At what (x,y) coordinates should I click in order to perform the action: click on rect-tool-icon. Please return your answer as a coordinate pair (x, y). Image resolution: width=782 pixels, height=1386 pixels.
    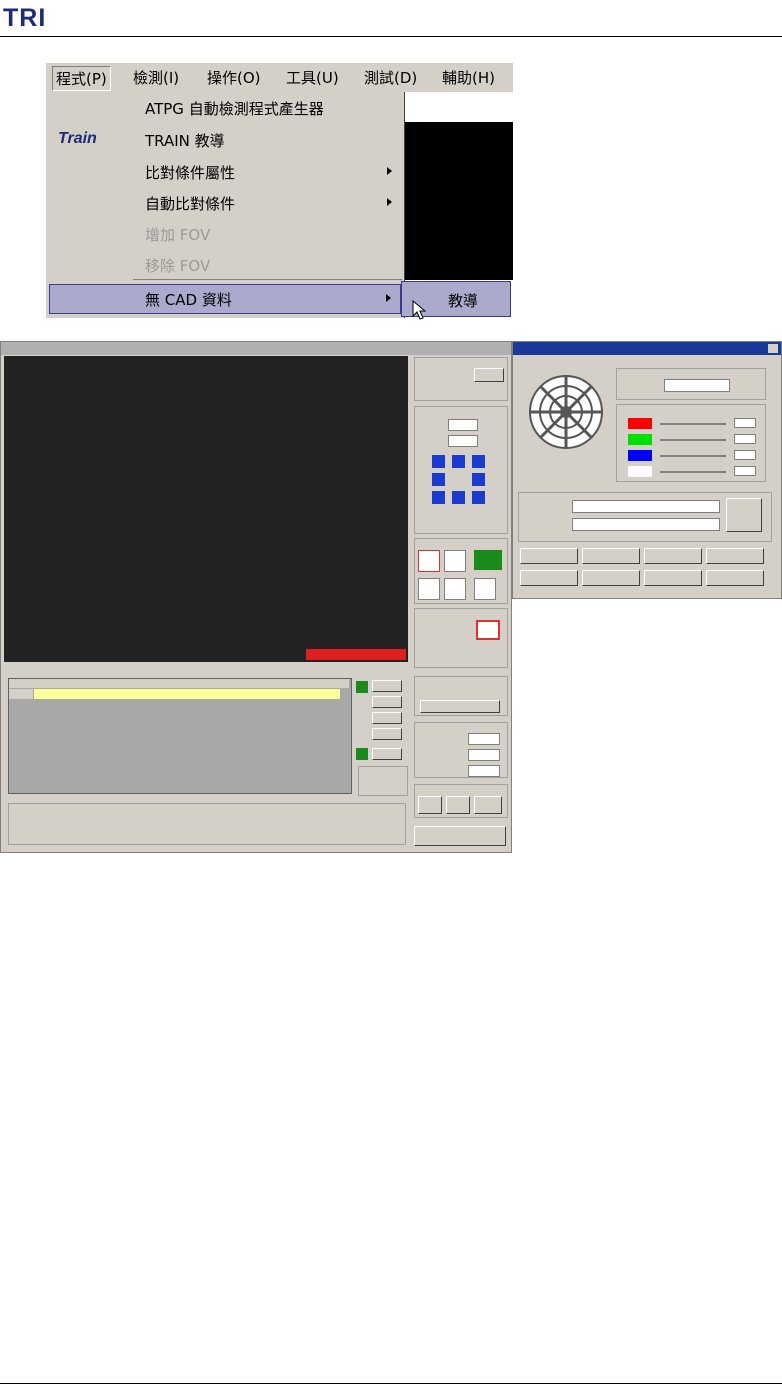
    Looking at the image, I should click on (429, 561).